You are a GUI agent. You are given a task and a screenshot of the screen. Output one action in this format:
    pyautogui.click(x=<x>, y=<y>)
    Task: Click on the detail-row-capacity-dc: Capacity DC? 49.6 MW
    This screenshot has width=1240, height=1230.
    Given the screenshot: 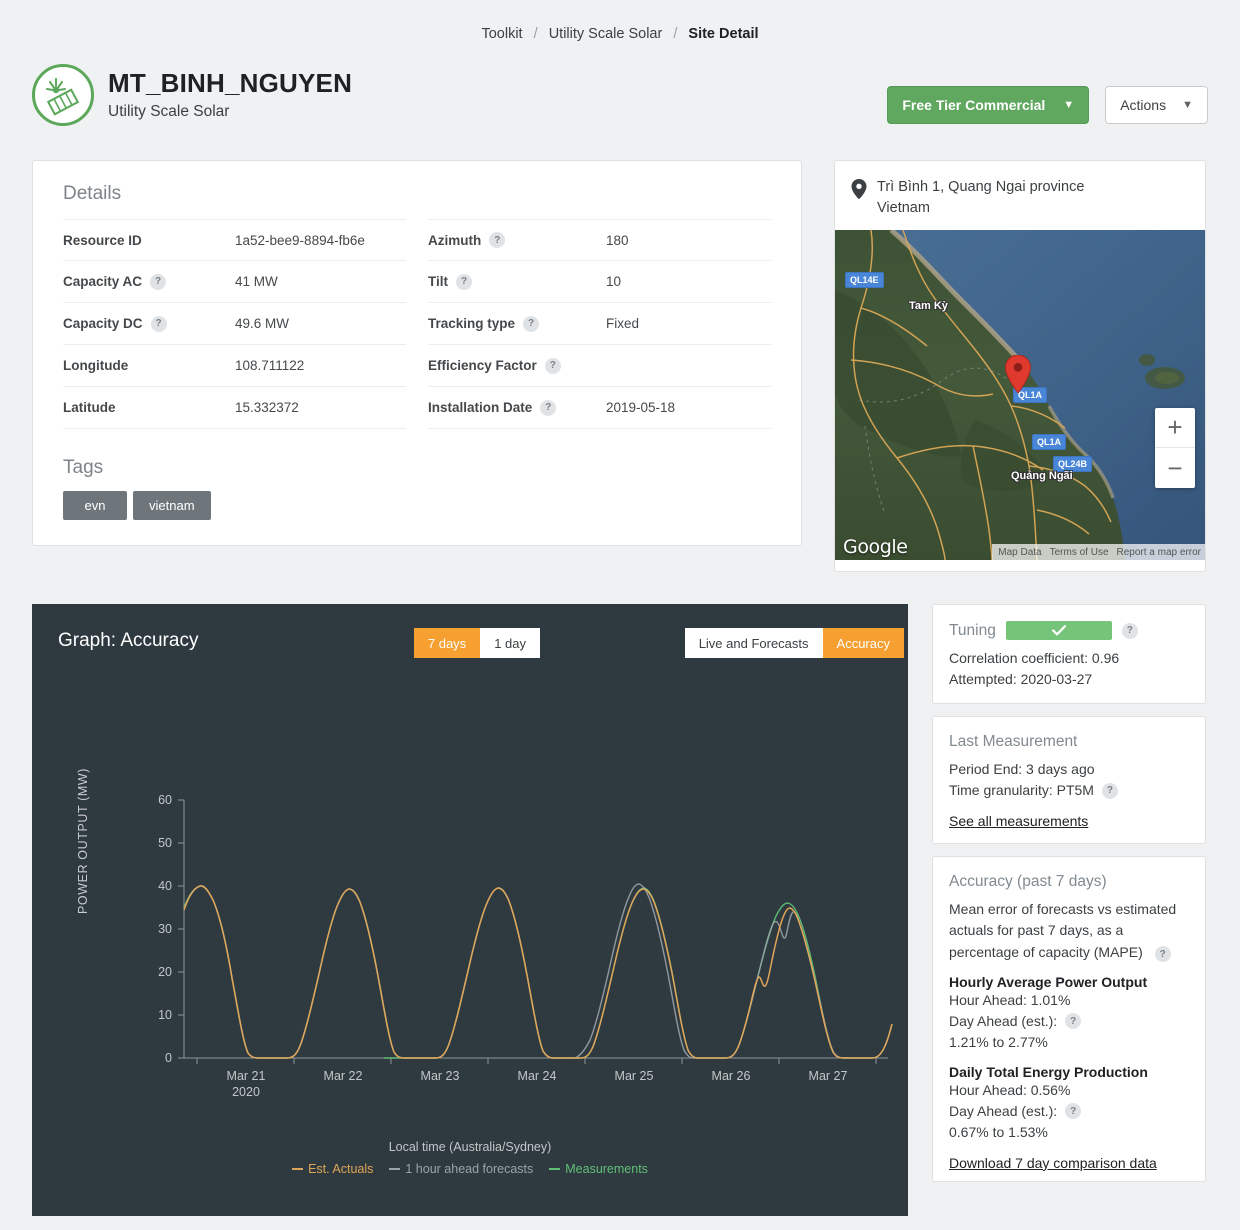 What is the action you would take?
    pyautogui.click(x=234, y=324)
    